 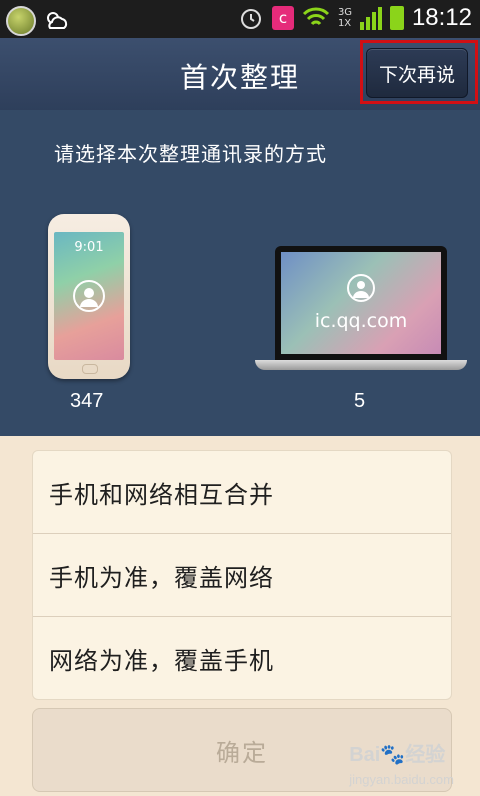 I want to click on phone-illustration: 9:01, so click(x=89, y=296).